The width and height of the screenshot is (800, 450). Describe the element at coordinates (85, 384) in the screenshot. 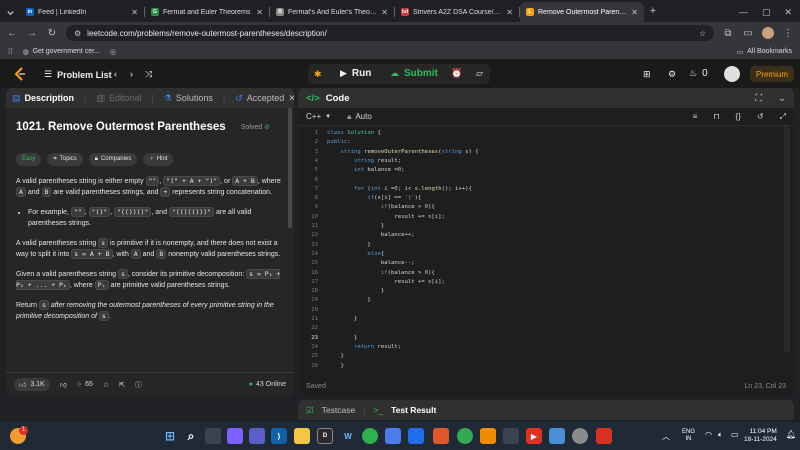

I see `comments-button: ○ 65` at that location.